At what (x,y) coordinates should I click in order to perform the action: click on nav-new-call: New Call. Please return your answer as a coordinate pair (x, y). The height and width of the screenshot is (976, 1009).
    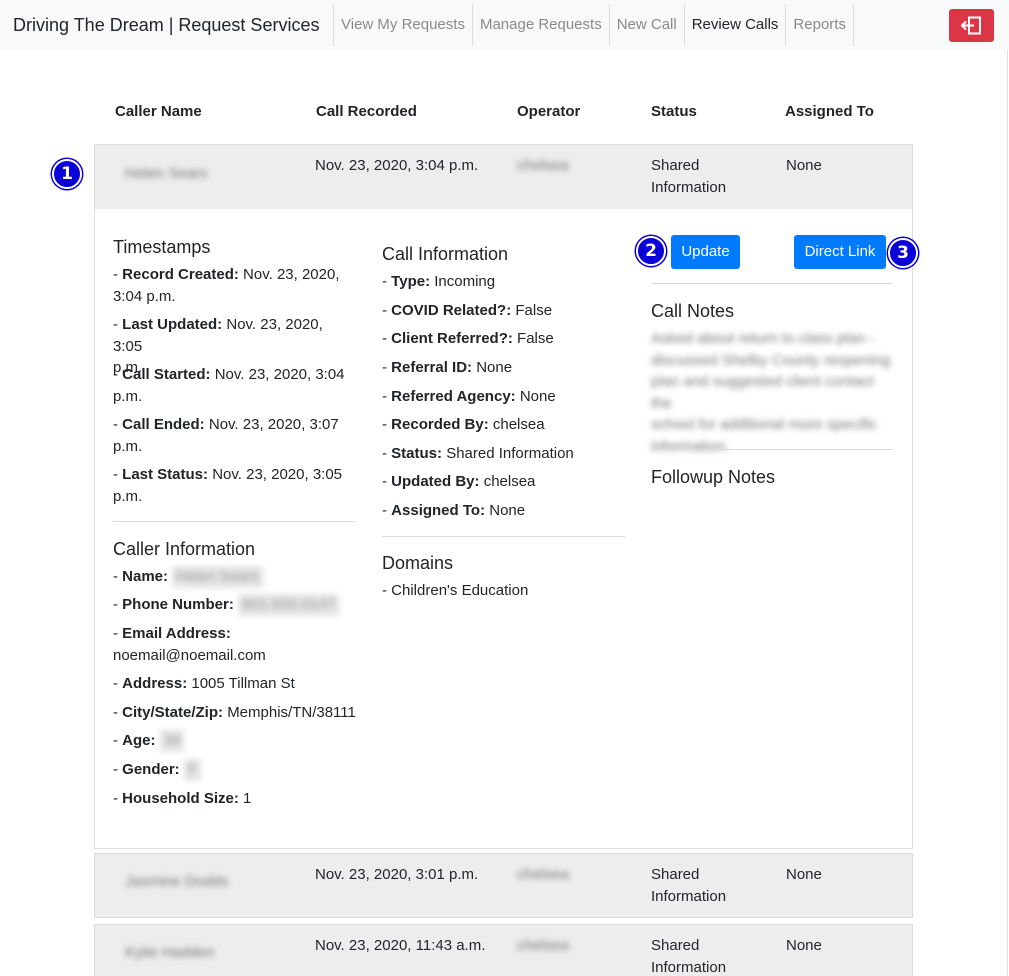
    Looking at the image, I should click on (646, 25).